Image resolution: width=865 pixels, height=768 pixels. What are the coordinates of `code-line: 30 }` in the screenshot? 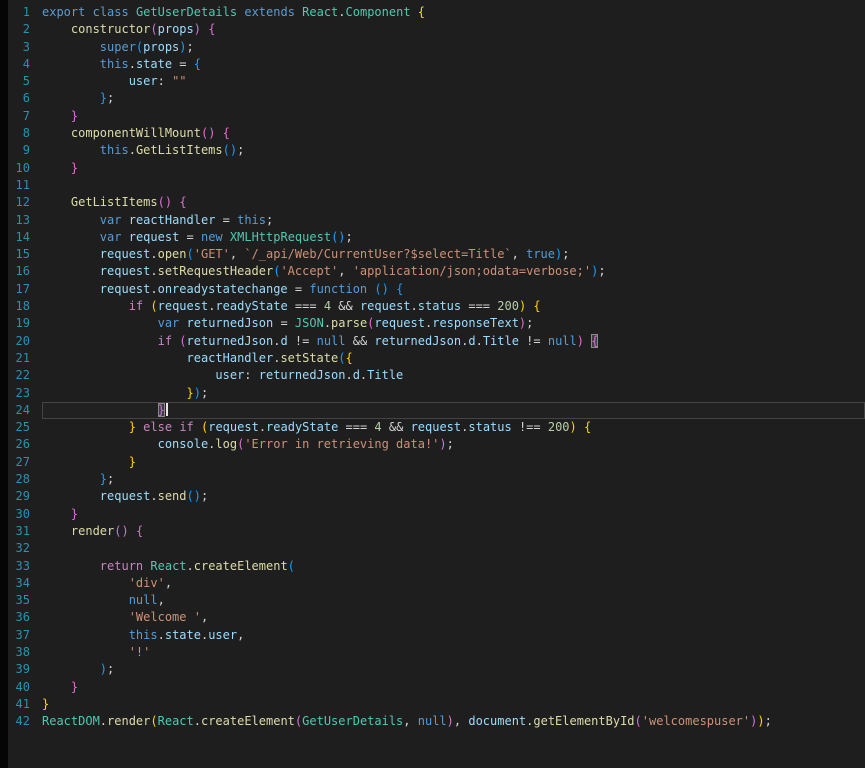 It's located at (436, 514).